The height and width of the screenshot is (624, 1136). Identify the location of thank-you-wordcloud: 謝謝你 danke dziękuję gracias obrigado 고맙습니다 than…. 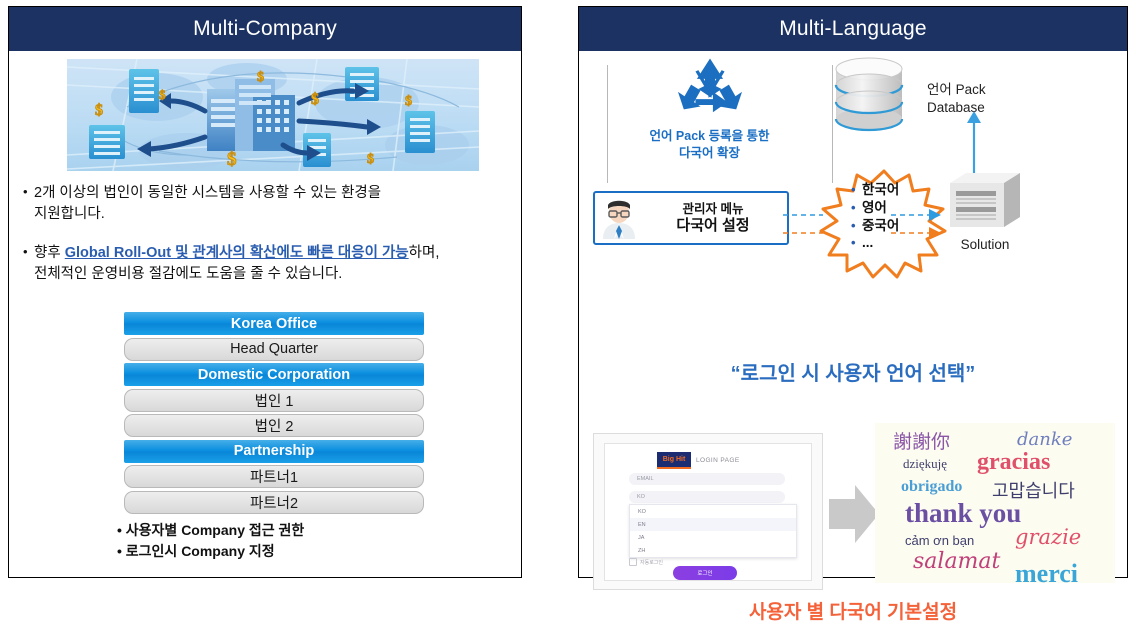
(995, 503).